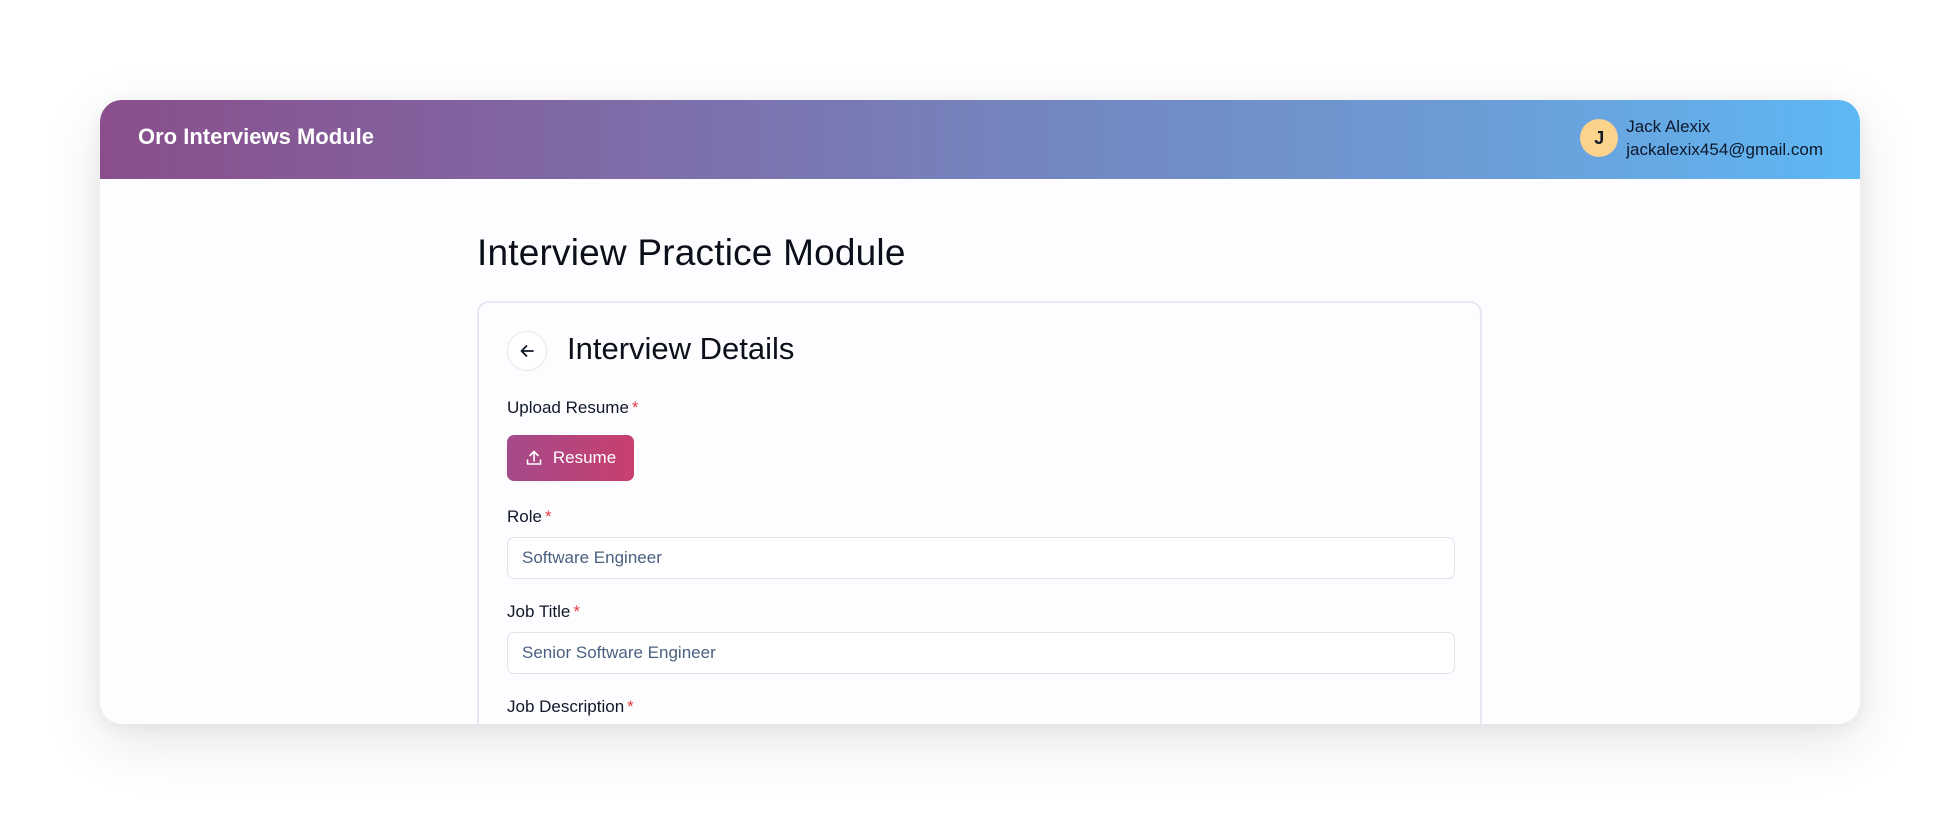 This screenshot has width=1960, height=824. I want to click on page-title: Interview Practice Module, so click(691, 252).